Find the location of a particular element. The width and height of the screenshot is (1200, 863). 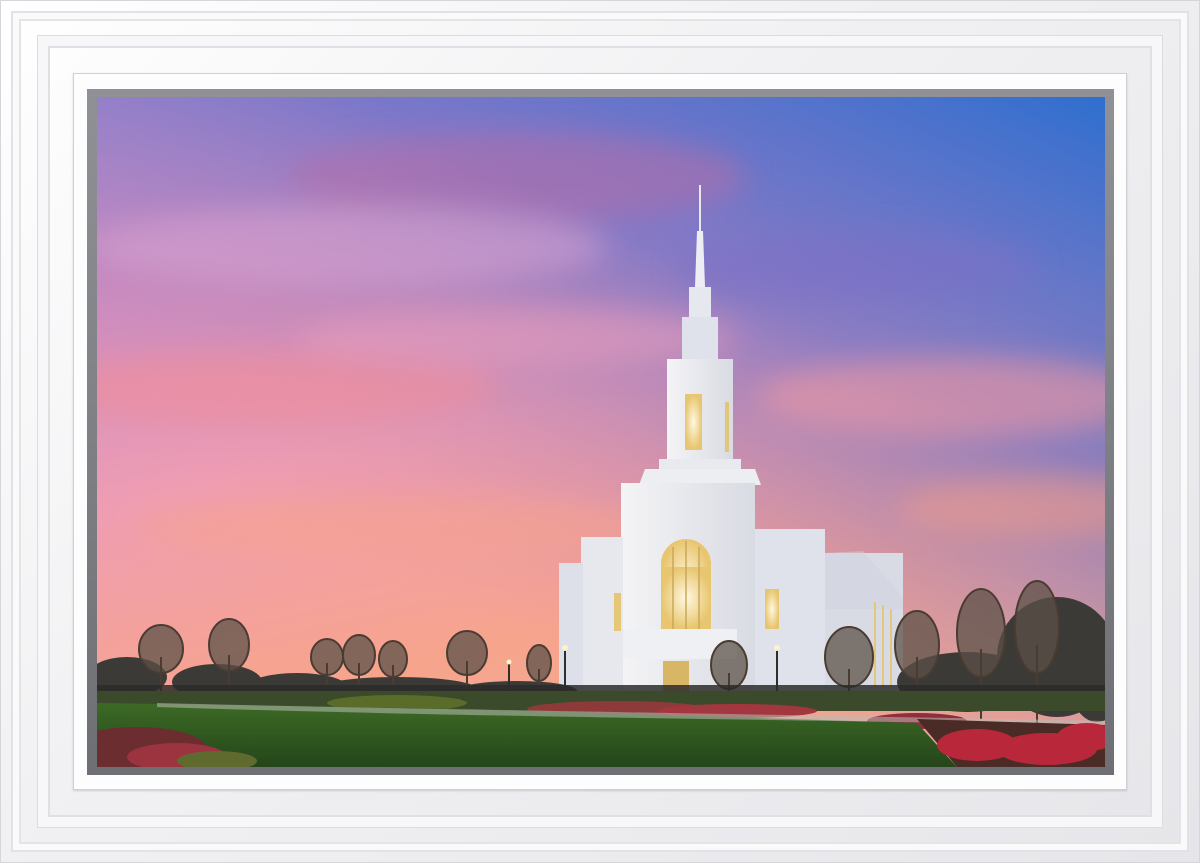

spire-stage is located at coordinates (700, 302).